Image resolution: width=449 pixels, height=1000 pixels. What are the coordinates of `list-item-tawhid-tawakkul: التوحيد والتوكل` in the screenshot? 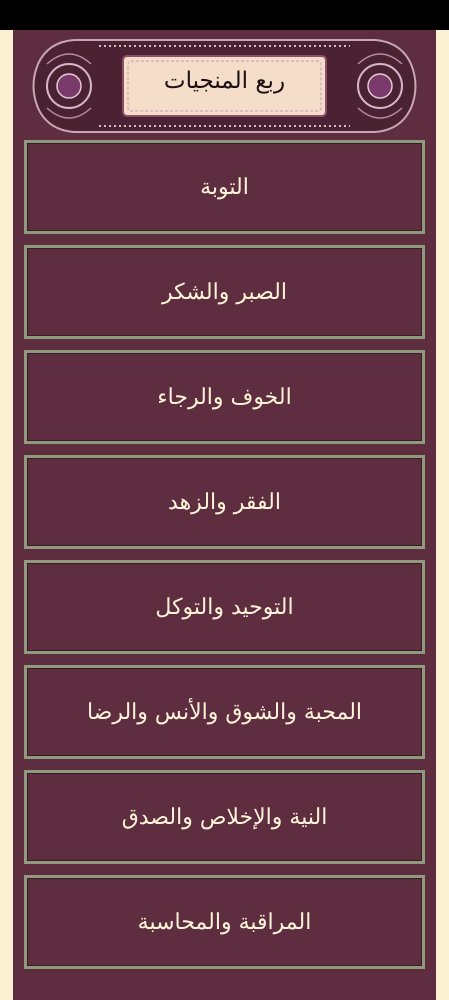 It's located at (224, 607).